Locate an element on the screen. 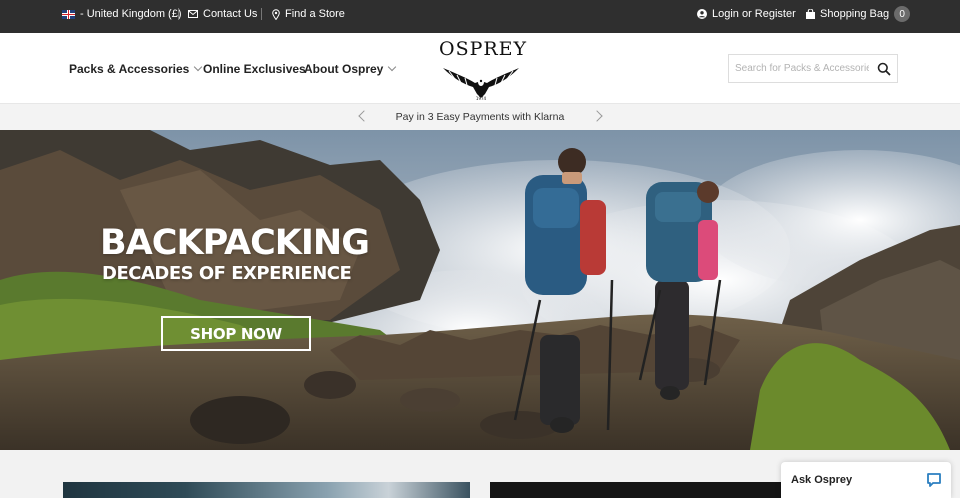  shopping-bag-label: Shopping Bag is located at coordinates (855, 14).